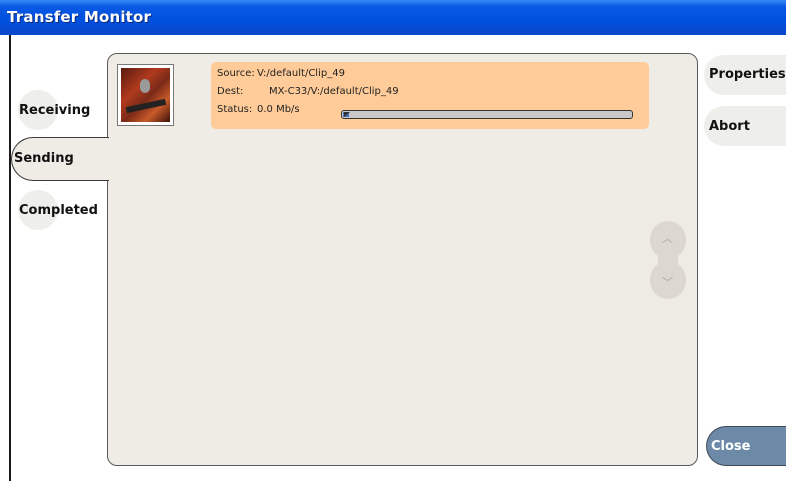  I want to click on tab-sending: Sending, so click(60, 159).